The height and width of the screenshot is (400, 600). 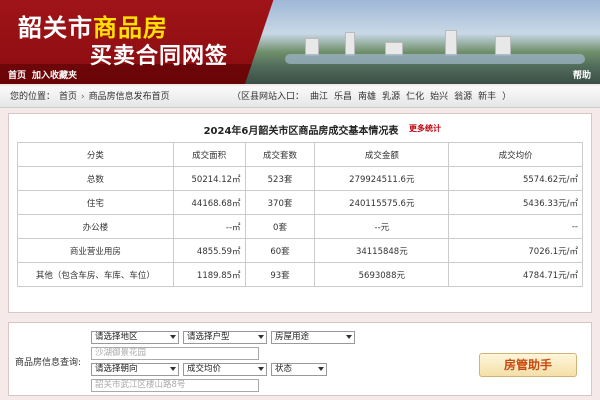 What do you see at coordinates (116, 337) in the screenshot?
I see `region-select-value: 请选择地区` at bounding box center [116, 337].